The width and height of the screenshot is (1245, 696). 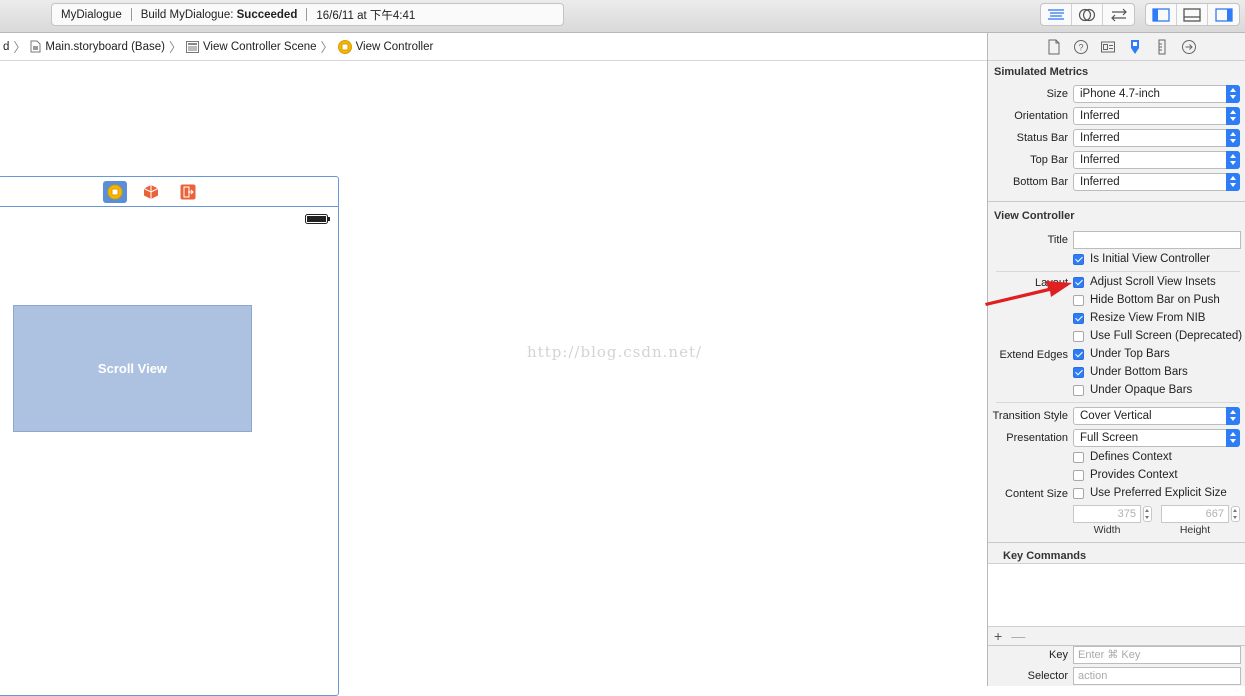 I want to click on navigator-toggle-button, so click(x=1161, y=14).